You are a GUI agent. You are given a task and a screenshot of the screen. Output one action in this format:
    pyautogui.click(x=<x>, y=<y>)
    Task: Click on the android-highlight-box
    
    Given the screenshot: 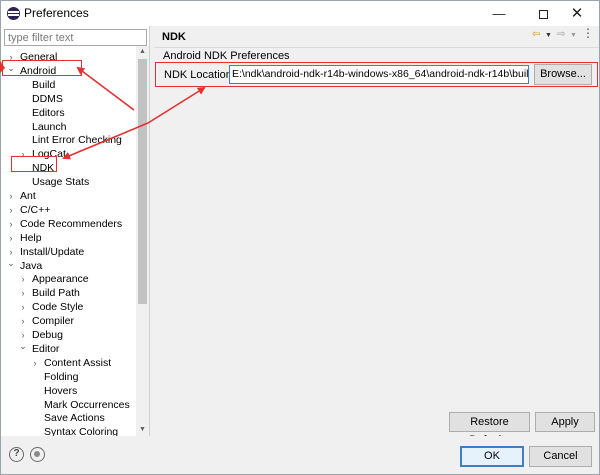 What is the action you would take?
    pyautogui.click(x=42, y=68)
    